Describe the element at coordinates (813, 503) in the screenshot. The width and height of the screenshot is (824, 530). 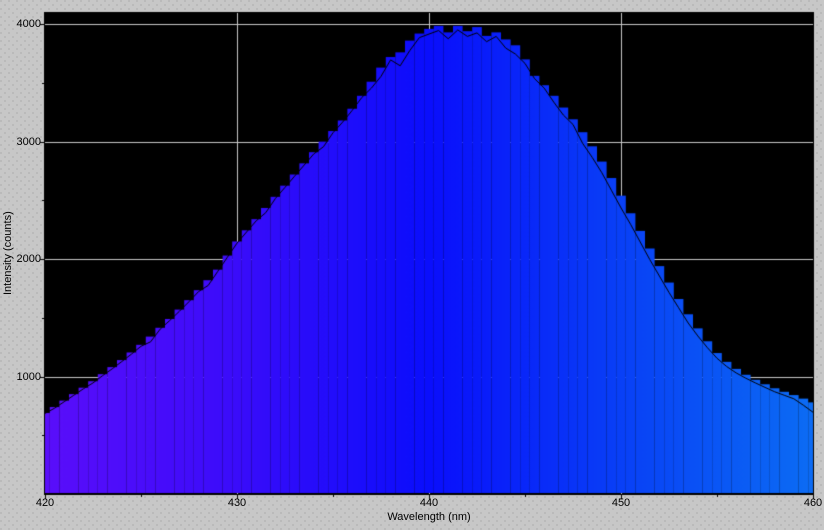
I see `x-tick-label: 460` at that location.